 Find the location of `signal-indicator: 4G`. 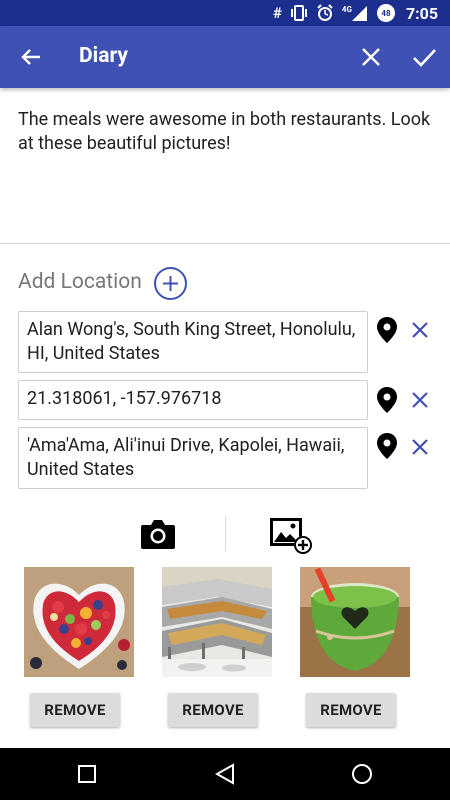

signal-indicator: 4G is located at coordinates (355, 13).